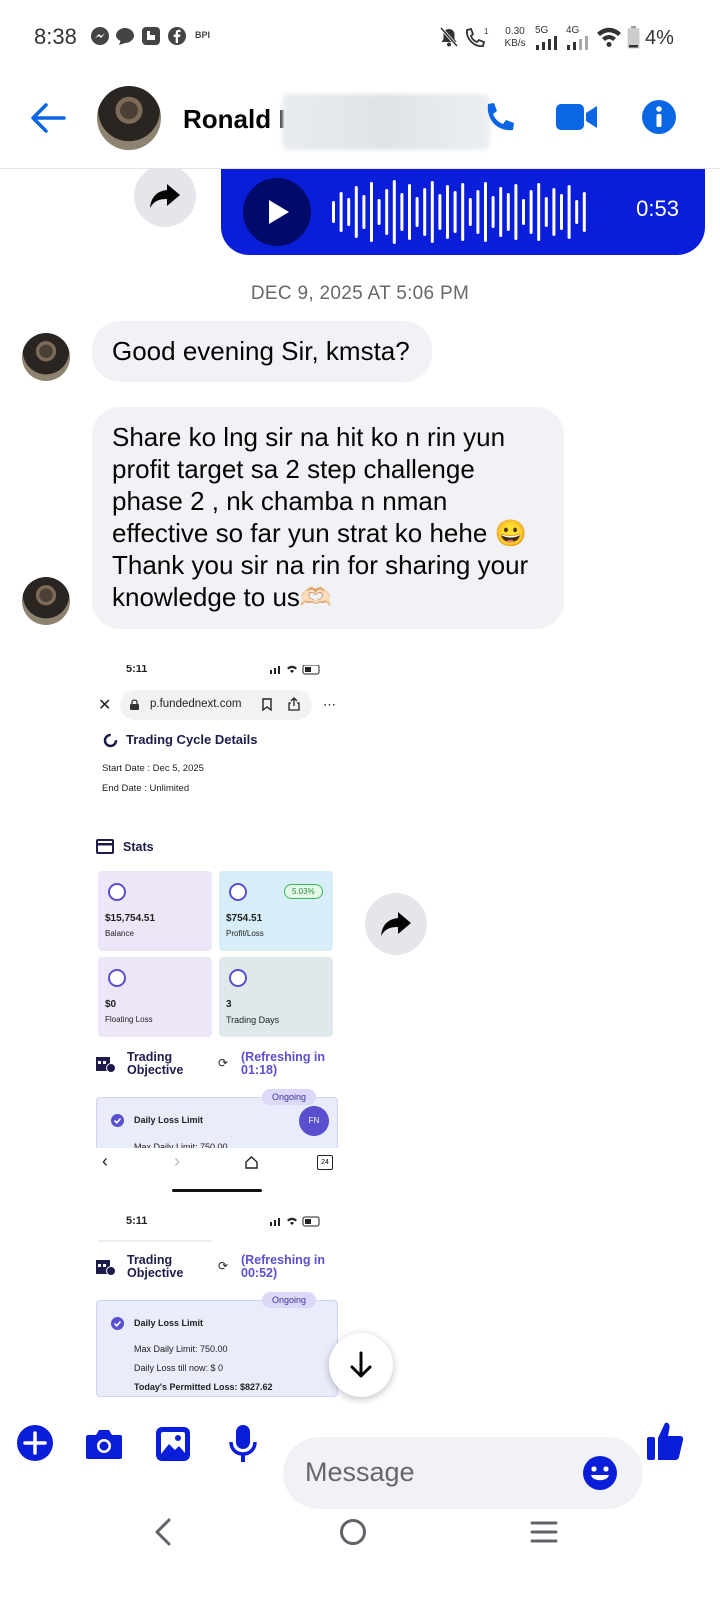  What do you see at coordinates (35, 1443) in the screenshot?
I see `add-icon` at bounding box center [35, 1443].